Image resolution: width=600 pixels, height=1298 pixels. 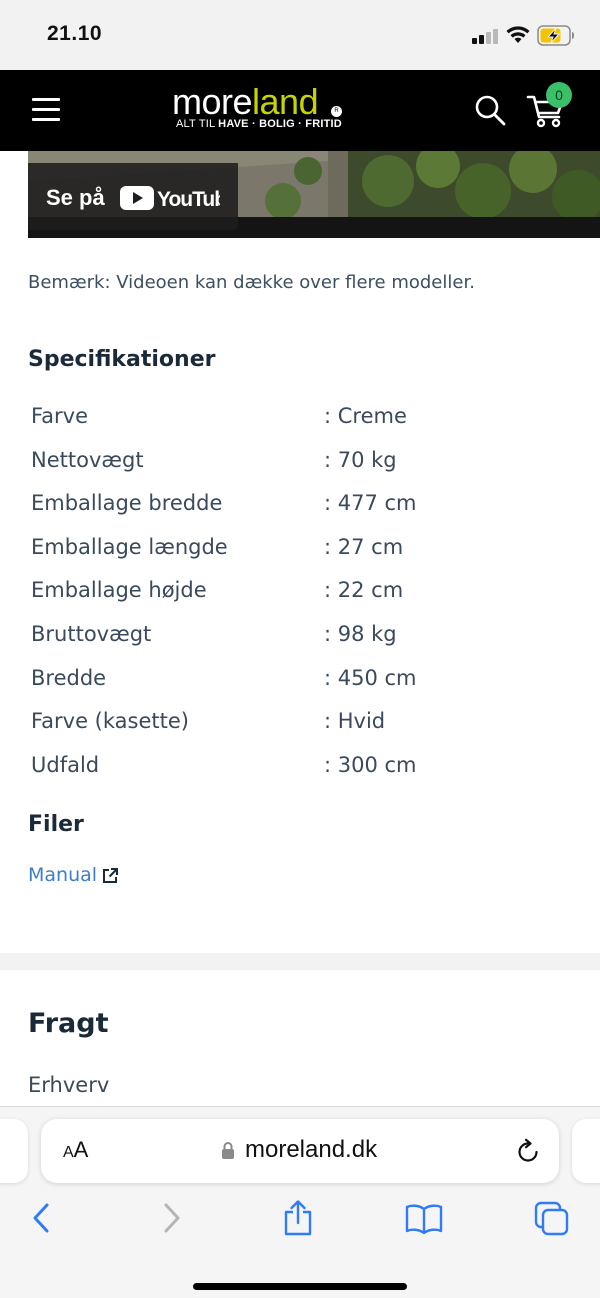 I want to click on spec-row: Emballage højde : 22 cm, so click(x=291, y=592).